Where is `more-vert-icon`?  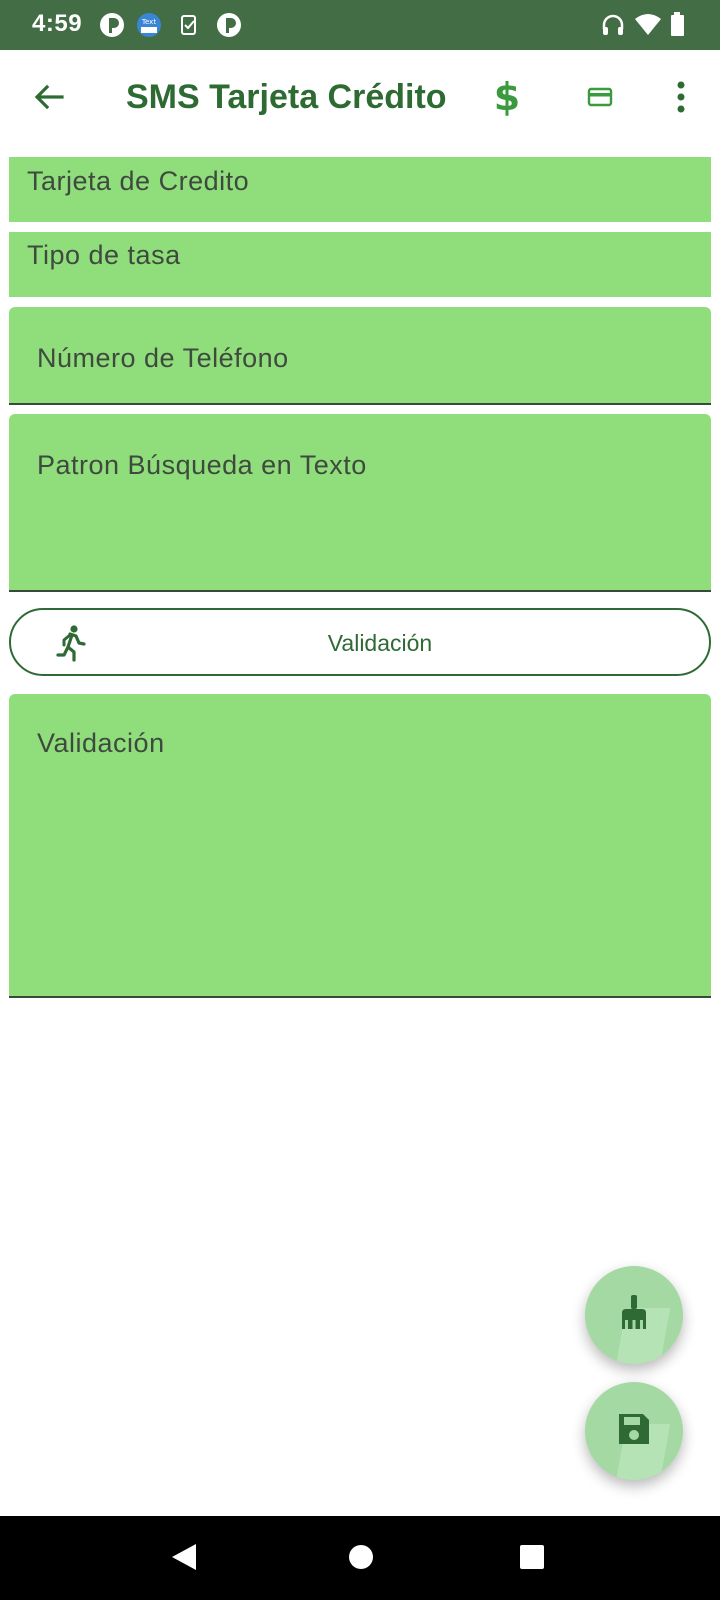
more-vert-icon is located at coordinates (681, 99).